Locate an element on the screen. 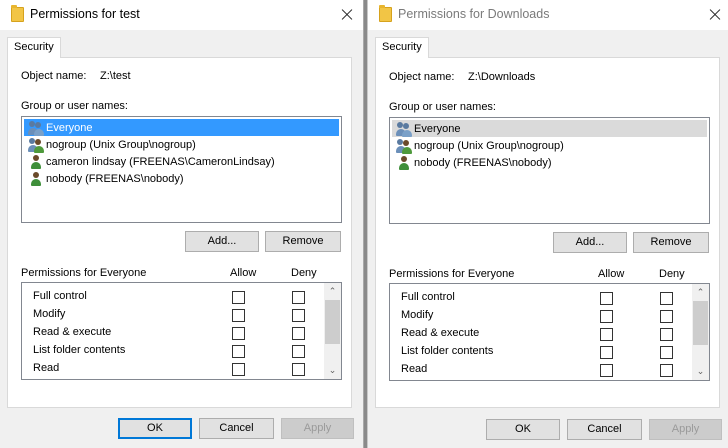 This screenshot has height=448, width=728. permission-row-list-folder-contents: List folder contents is located at coordinates (172, 350).